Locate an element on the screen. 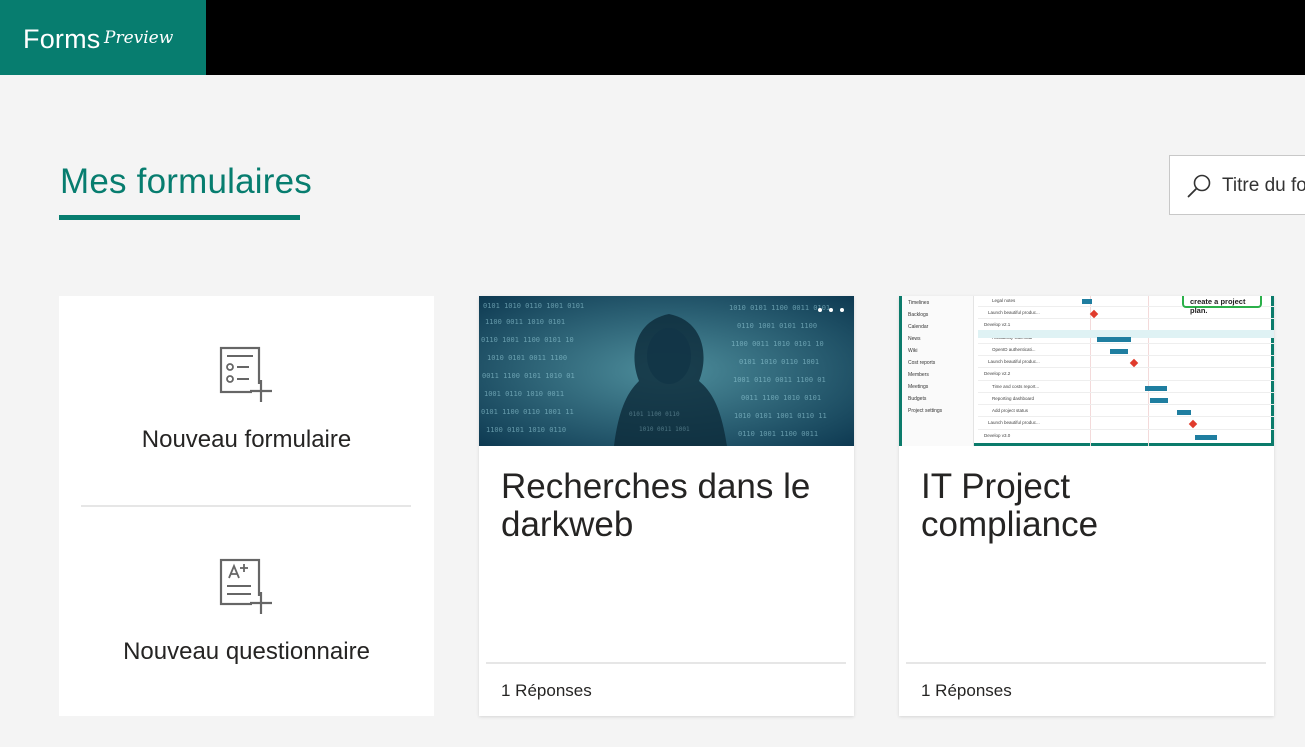 The image size is (1305, 747). new-quiz-icon is located at coordinates (245, 586).